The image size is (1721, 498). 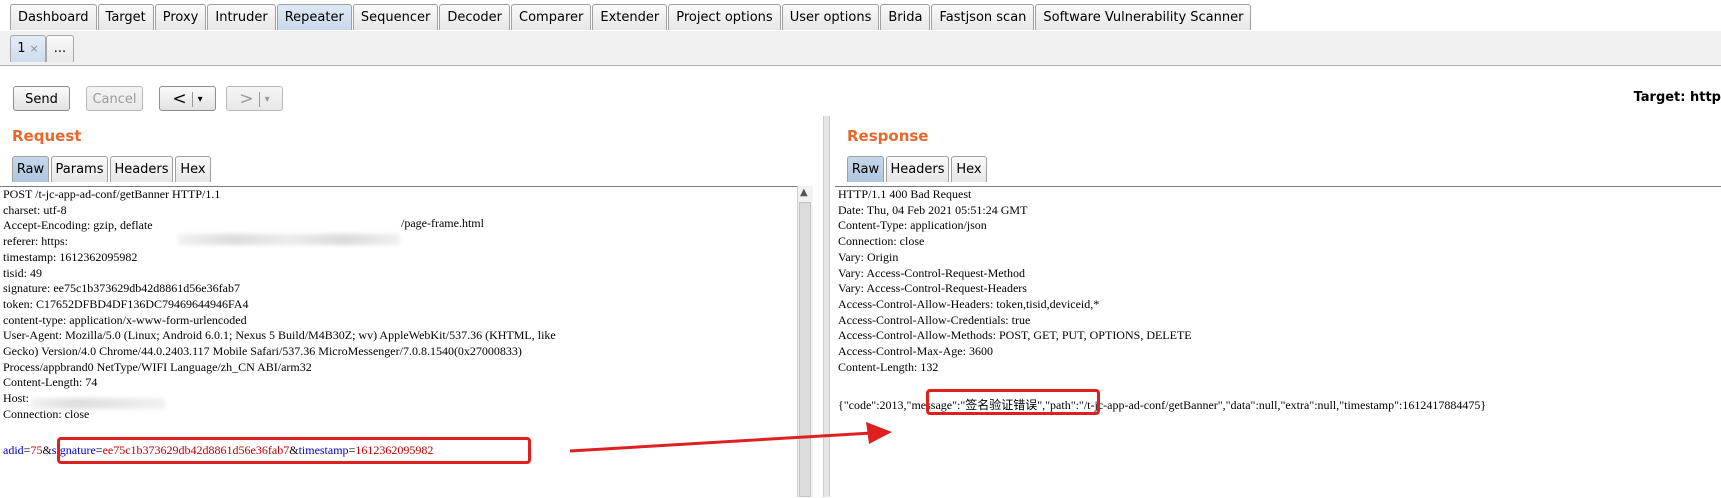 I want to click on request-tab-hex: Hex, so click(x=193, y=169).